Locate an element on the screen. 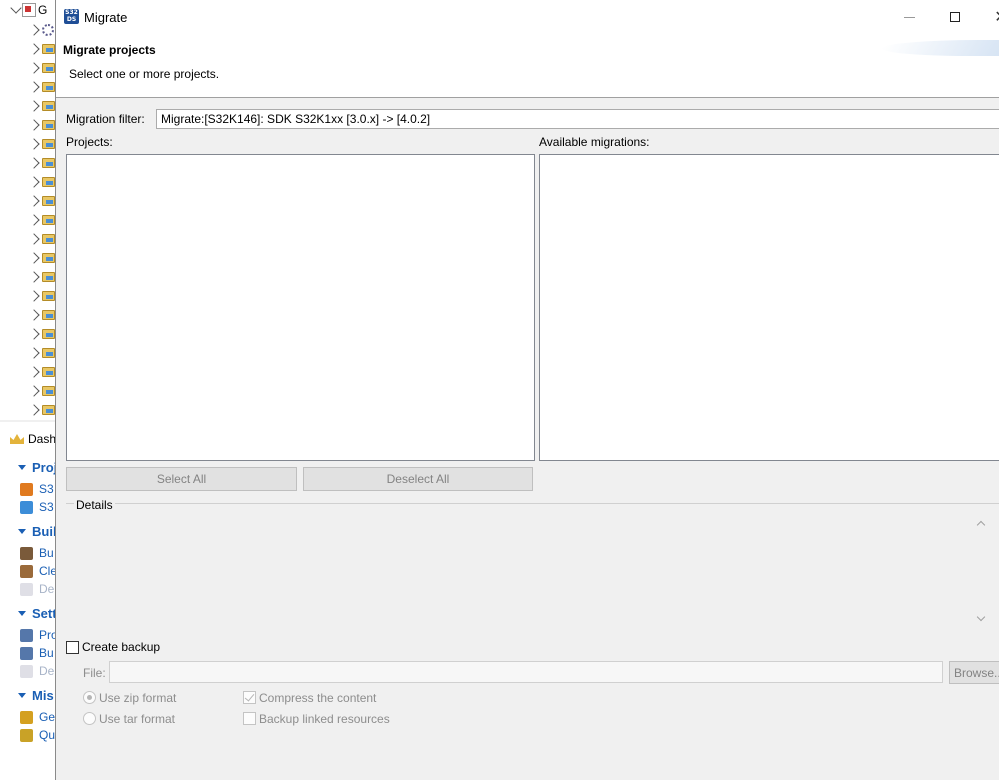 This screenshot has height=780, width=999. details-scrollbar is located at coordinates (983, 572).